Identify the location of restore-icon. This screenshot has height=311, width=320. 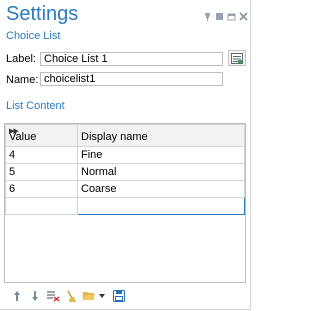
(219, 16).